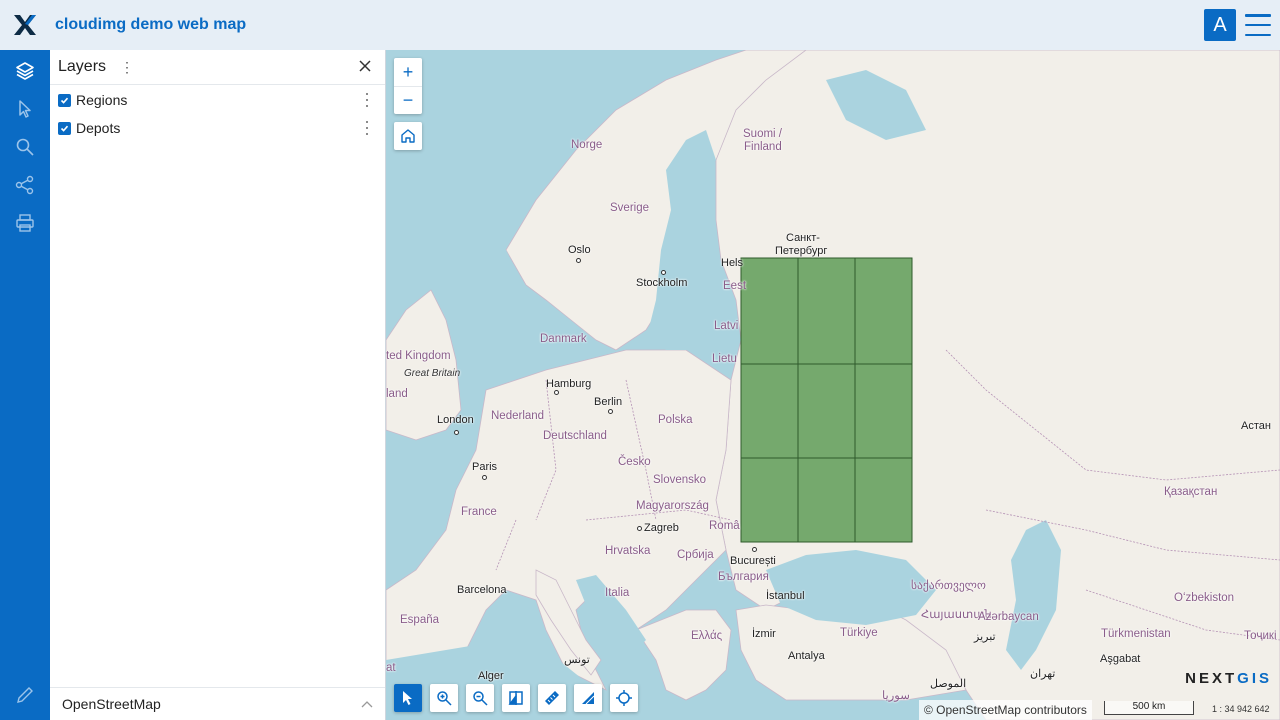 This screenshot has height=720, width=1280. What do you see at coordinates (127, 67) in the screenshot?
I see `panel-options-icon: ⋮` at bounding box center [127, 67].